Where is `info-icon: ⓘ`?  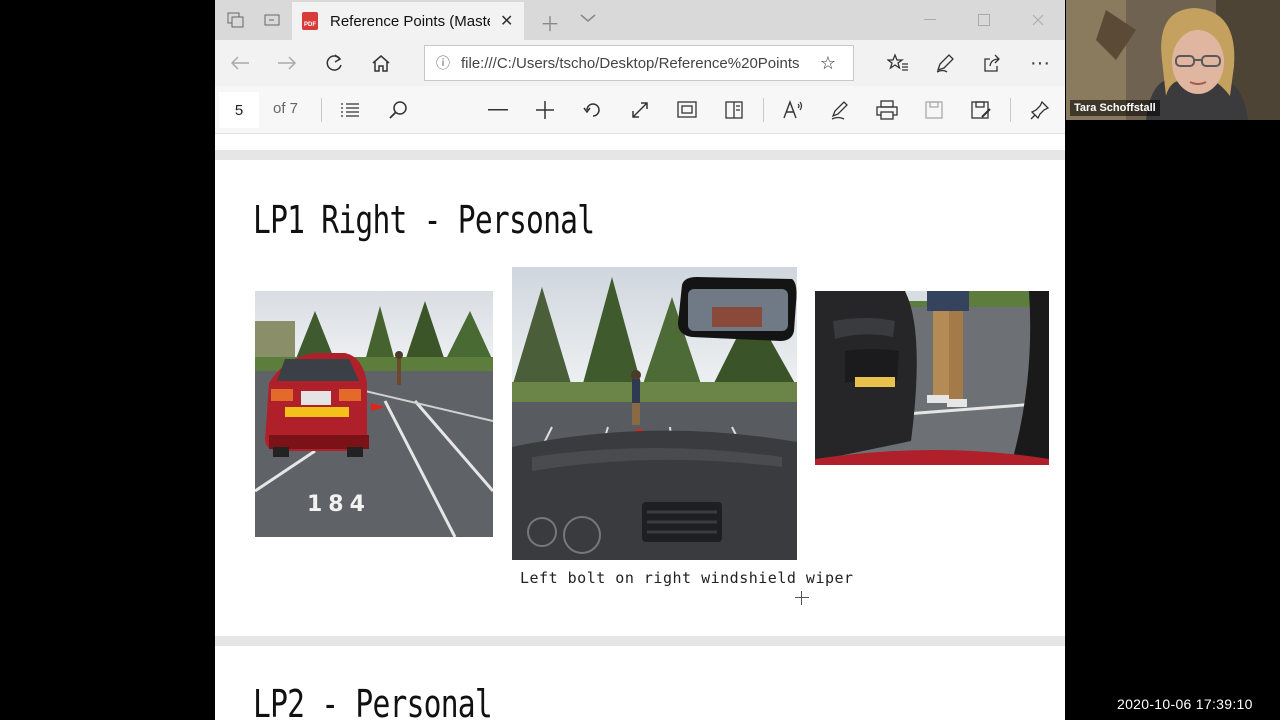
info-icon: ⓘ is located at coordinates (443, 63).